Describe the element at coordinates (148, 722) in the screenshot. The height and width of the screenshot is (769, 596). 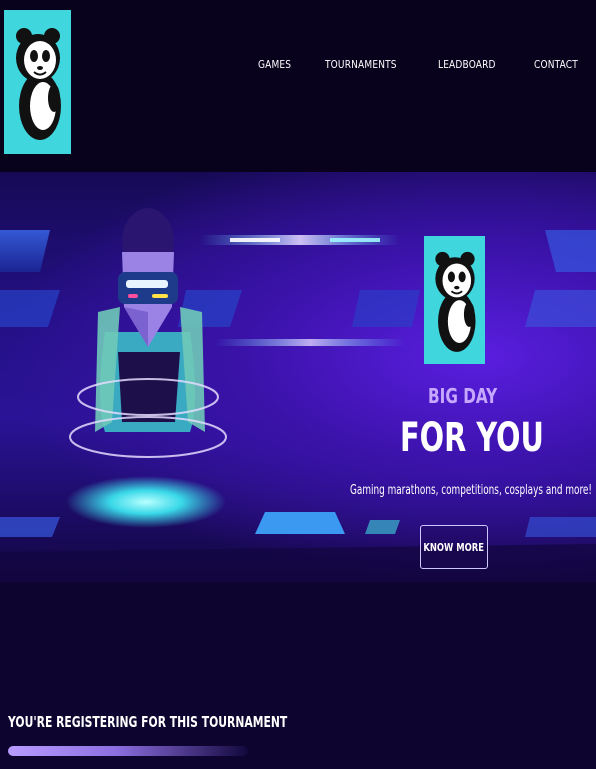
I see `register-title: YOU'RE REGISTERING FOR THIS TOURNAMENT` at that location.